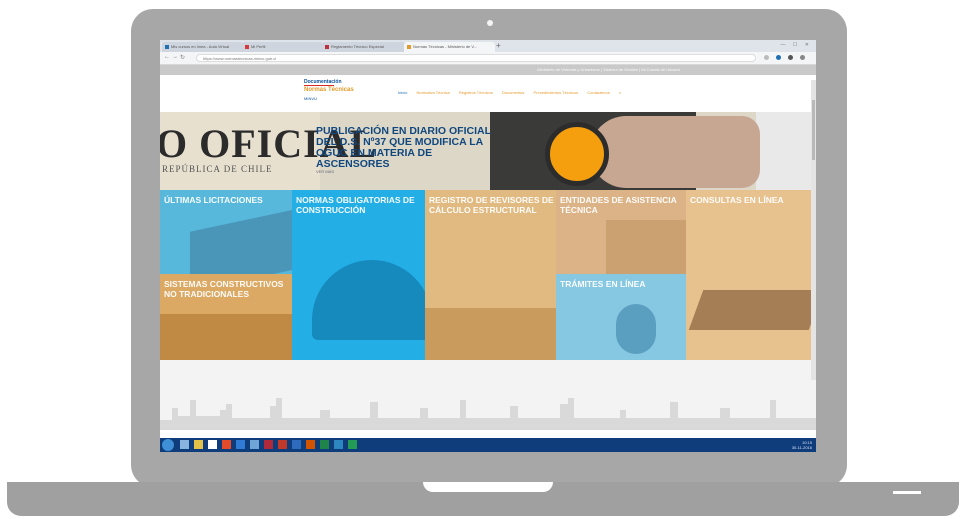 The width and height of the screenshot is (966, 519). What do you see at coordinates (646, 247) in the screenshot?
I see `desk-tools-image` at bounding box center [646, 247].